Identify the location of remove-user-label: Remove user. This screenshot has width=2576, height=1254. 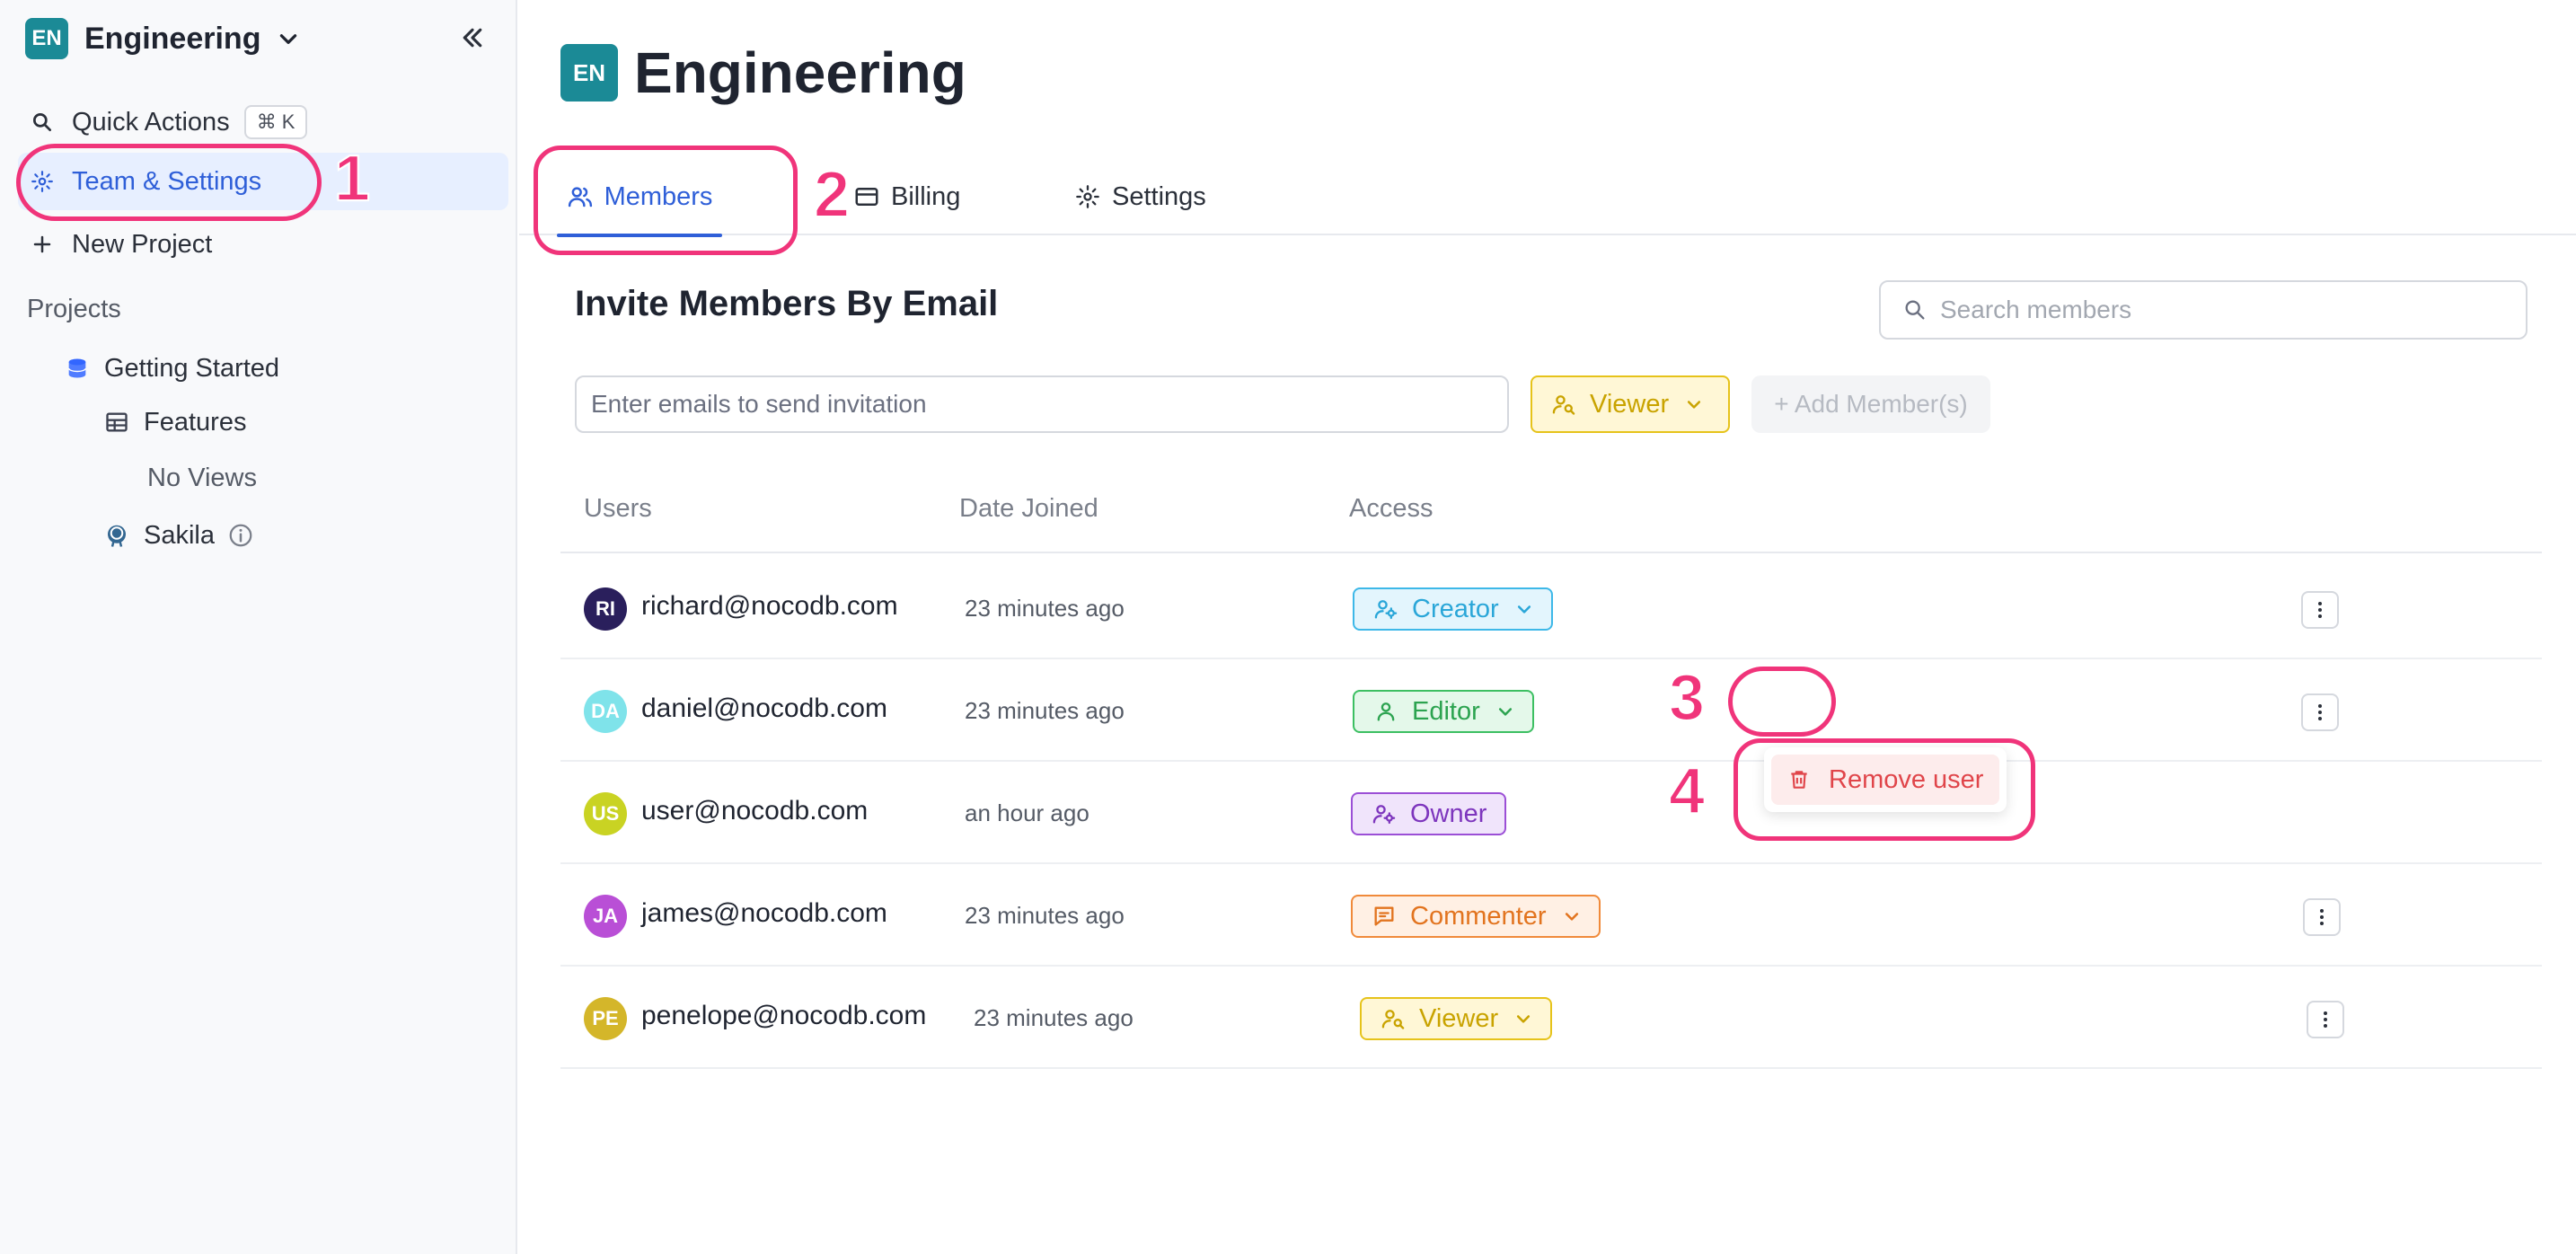
(1906, 779).